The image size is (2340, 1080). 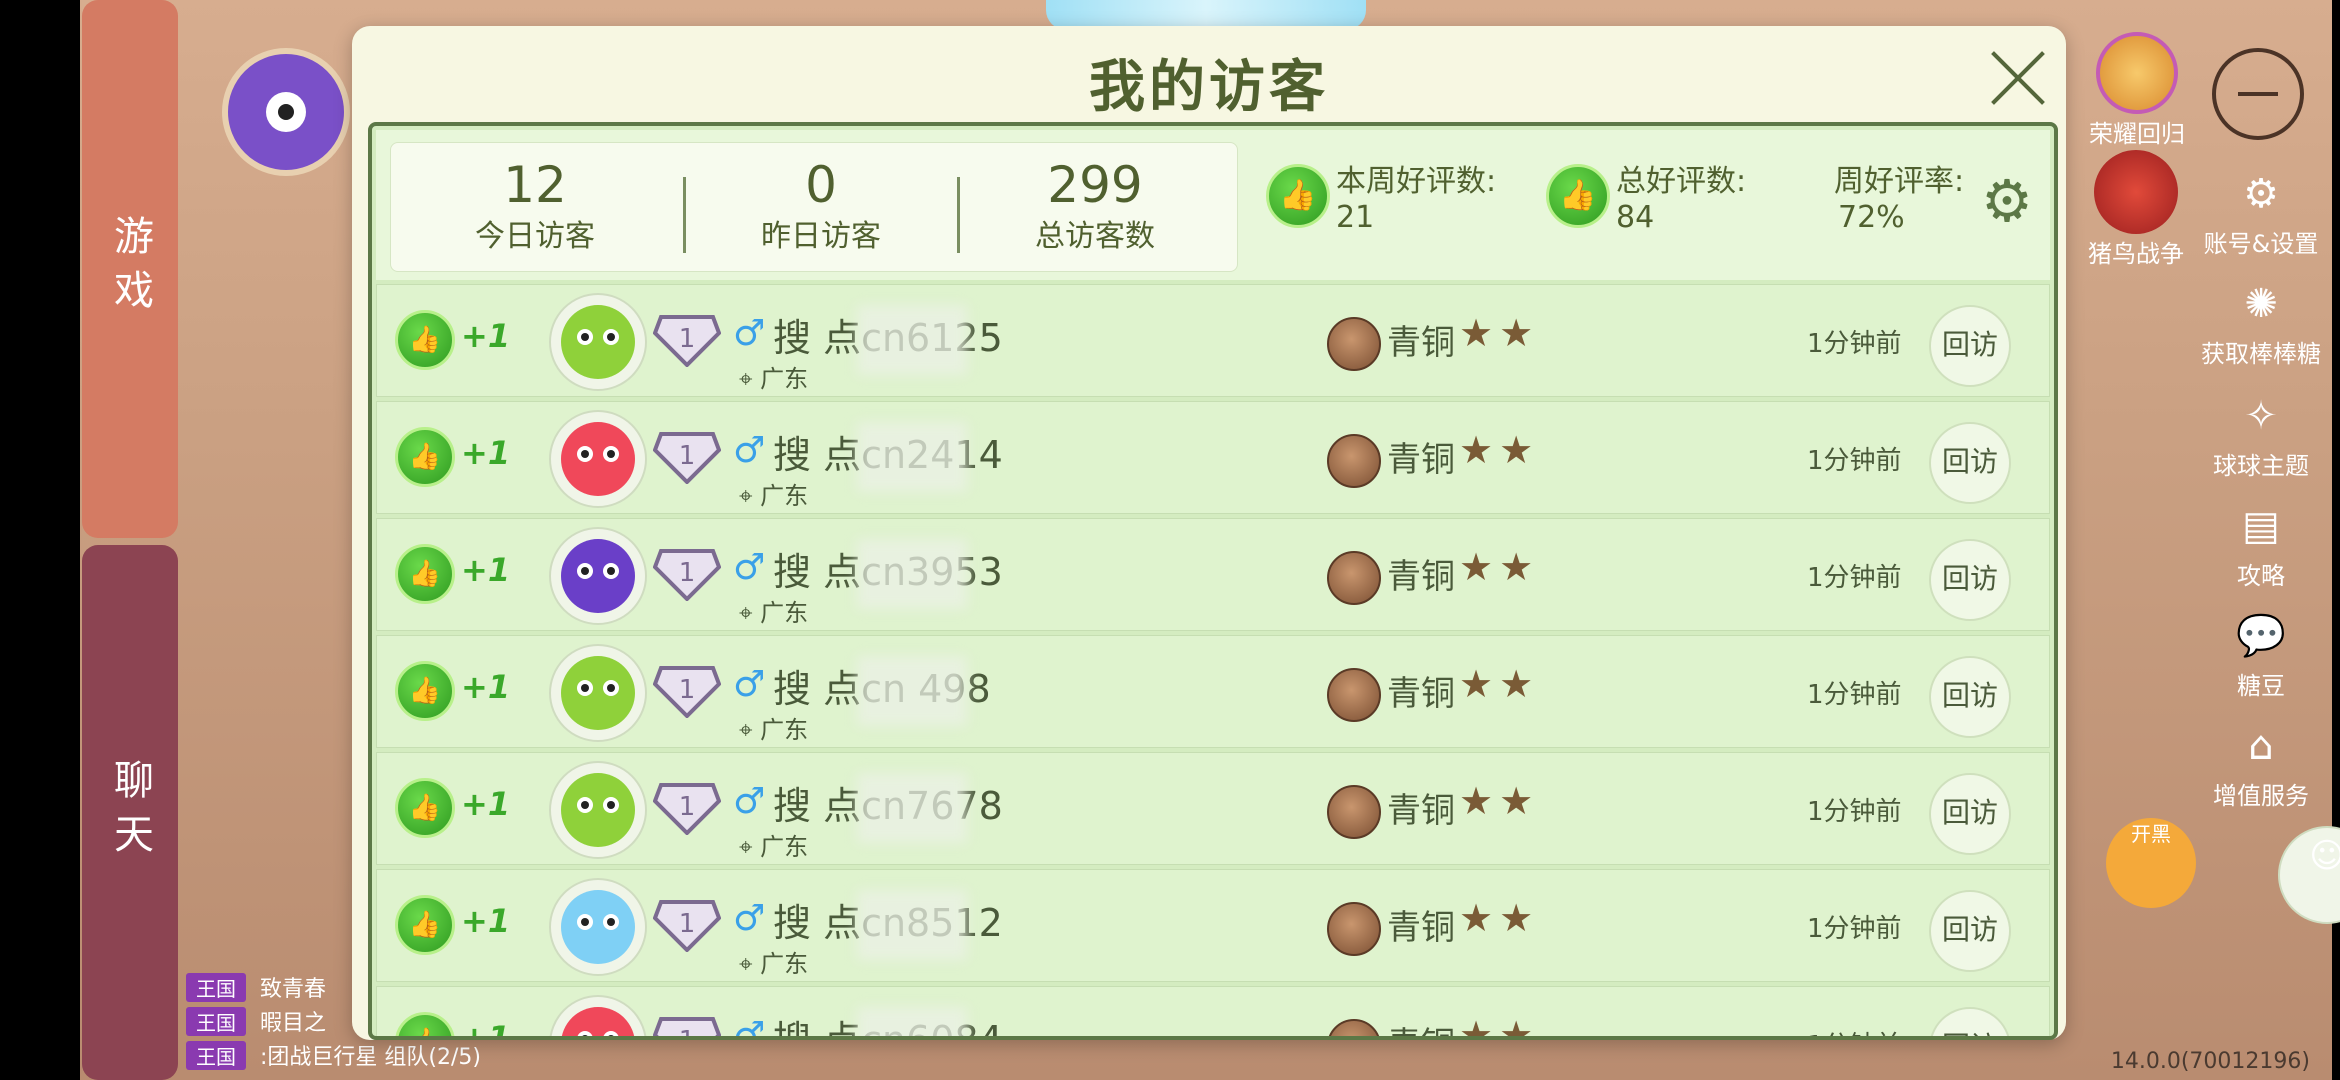 I want to click on honor-return-button: 荣耀回归, so click(x=2137, y=90).